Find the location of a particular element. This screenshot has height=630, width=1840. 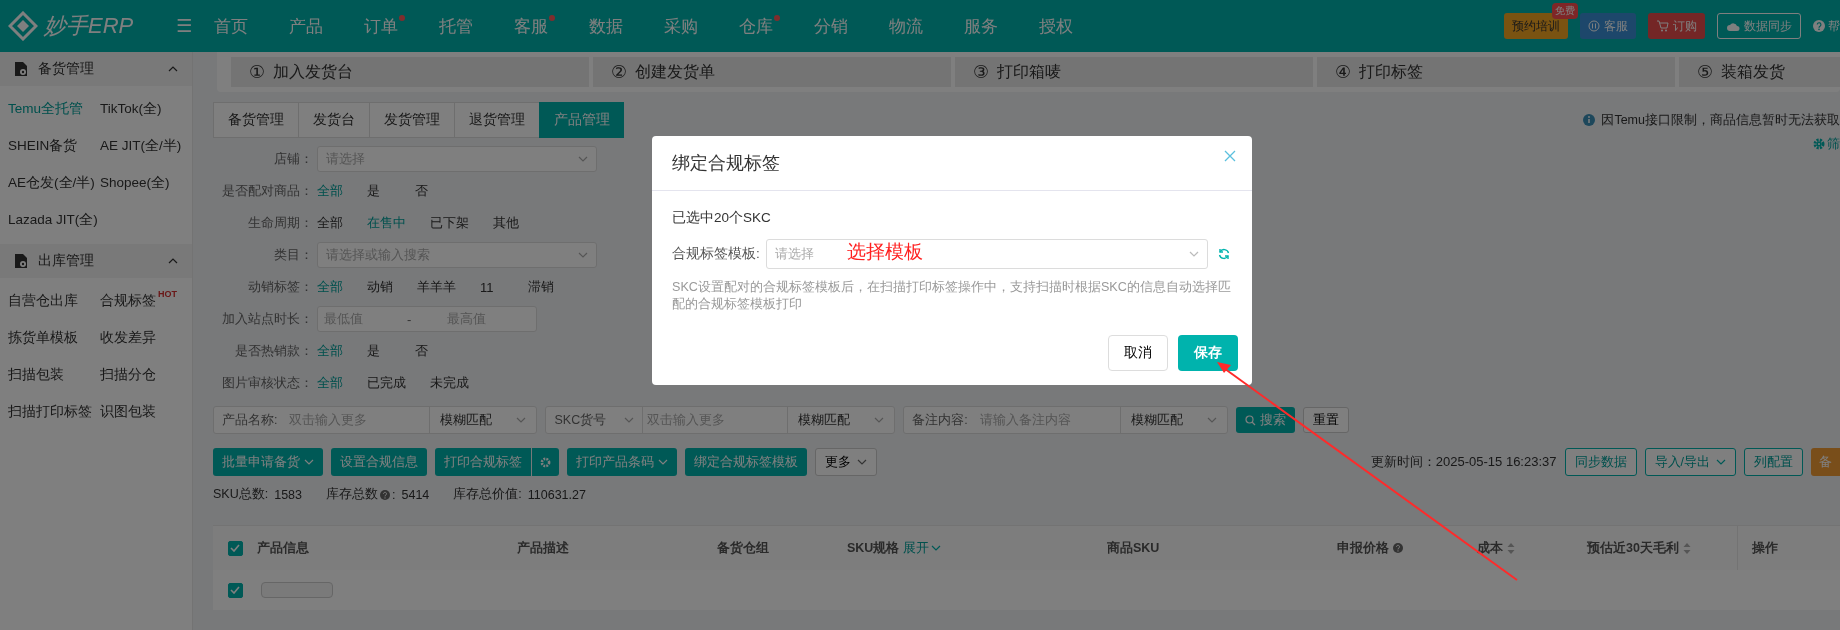

filter-option: 滞销 is located at coordinates (541, 287).